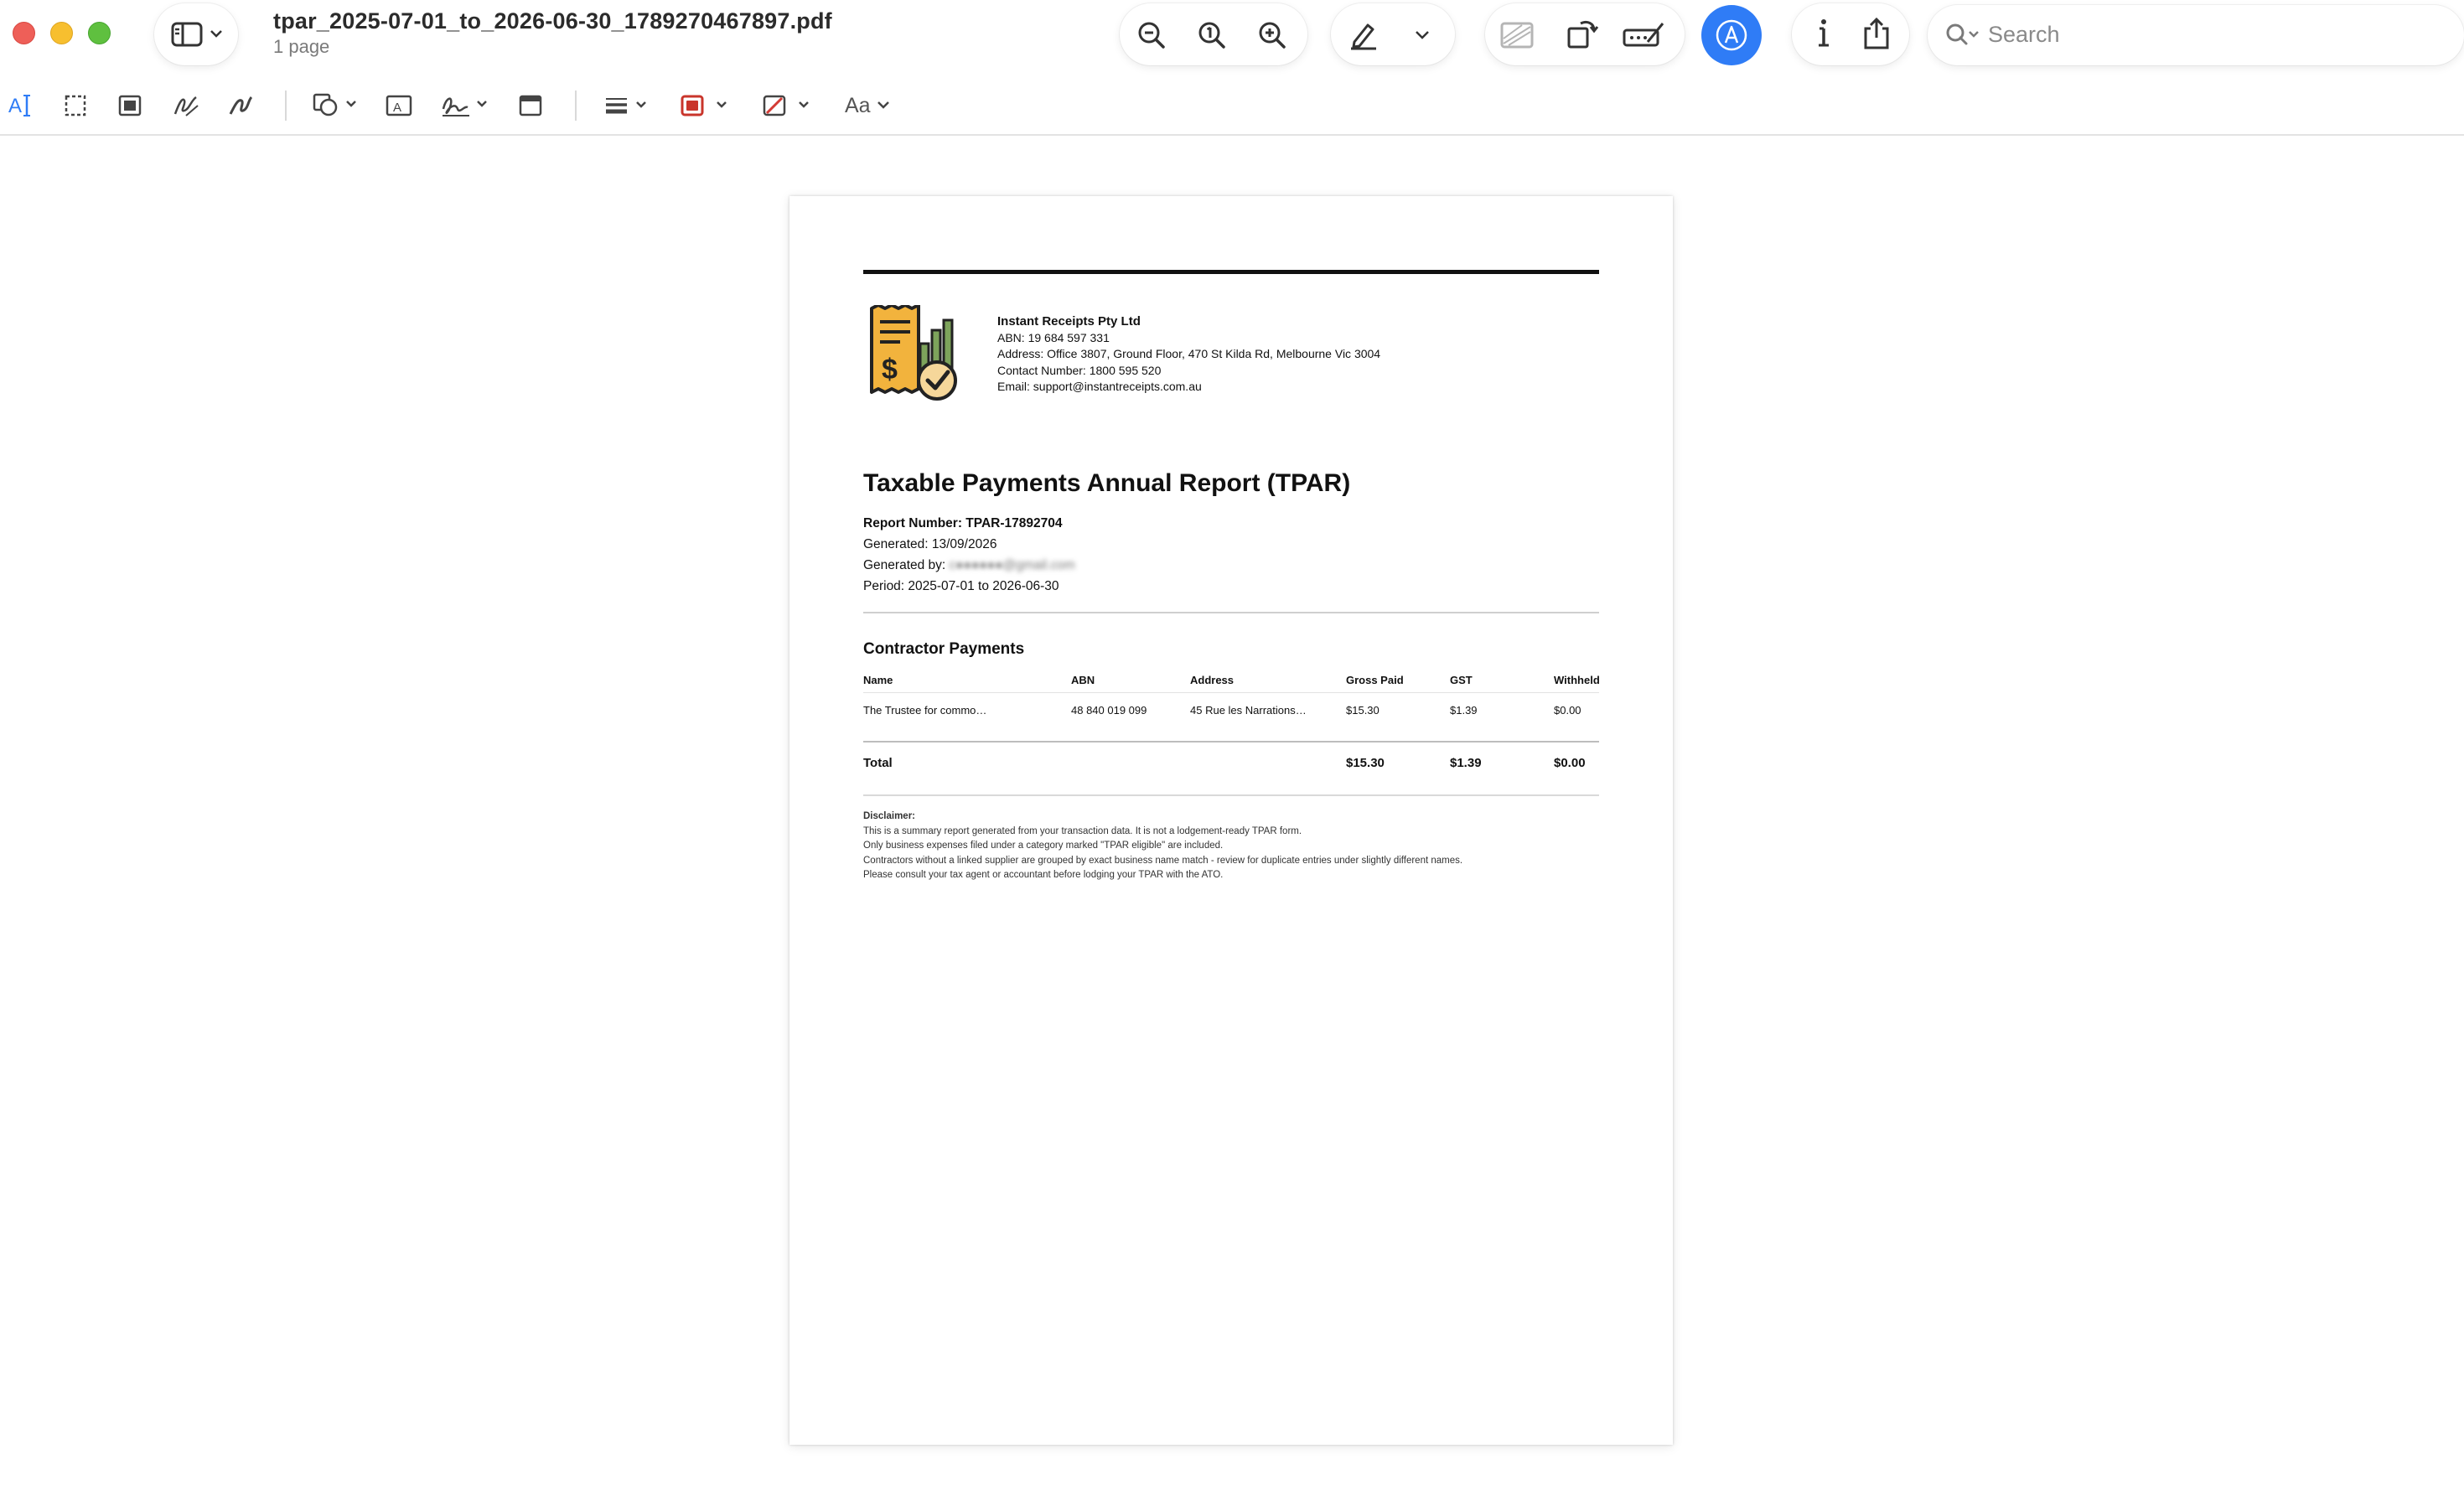 The image size is (2464, 1485). What do you see at coordinates (1151, 35) in the screenshot?
I see `zoom-out-icon` at bounding box center [1151, 35].